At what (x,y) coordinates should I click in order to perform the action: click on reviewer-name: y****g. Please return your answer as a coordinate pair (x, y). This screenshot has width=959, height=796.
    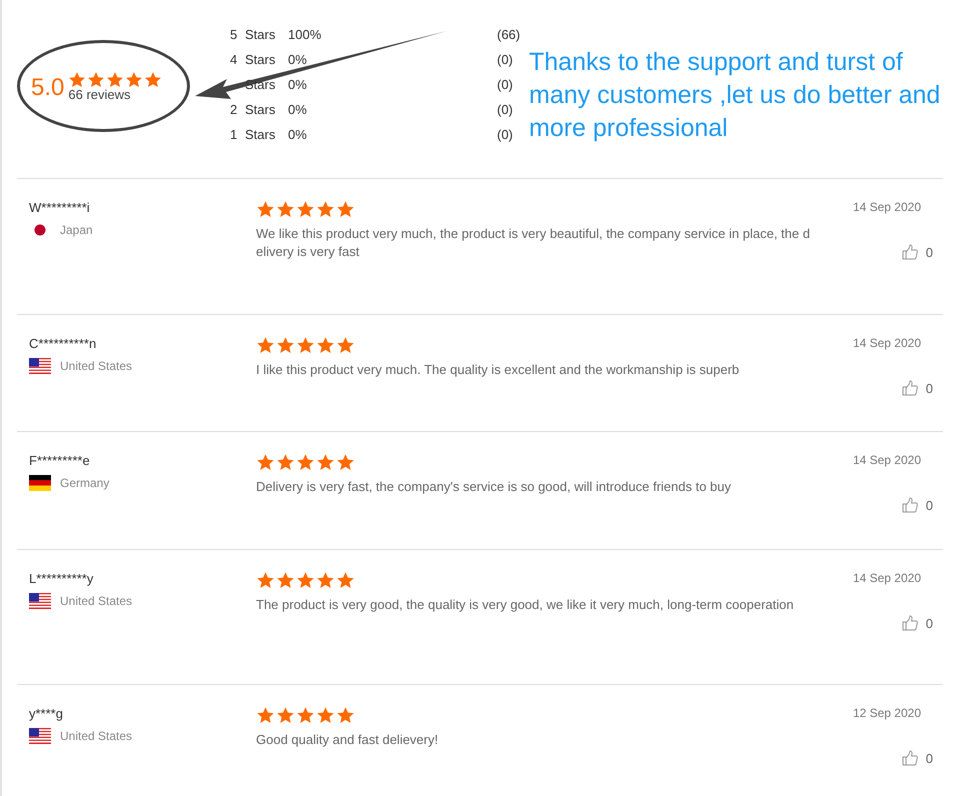
    Looking at the image, I should click on (46, 713).